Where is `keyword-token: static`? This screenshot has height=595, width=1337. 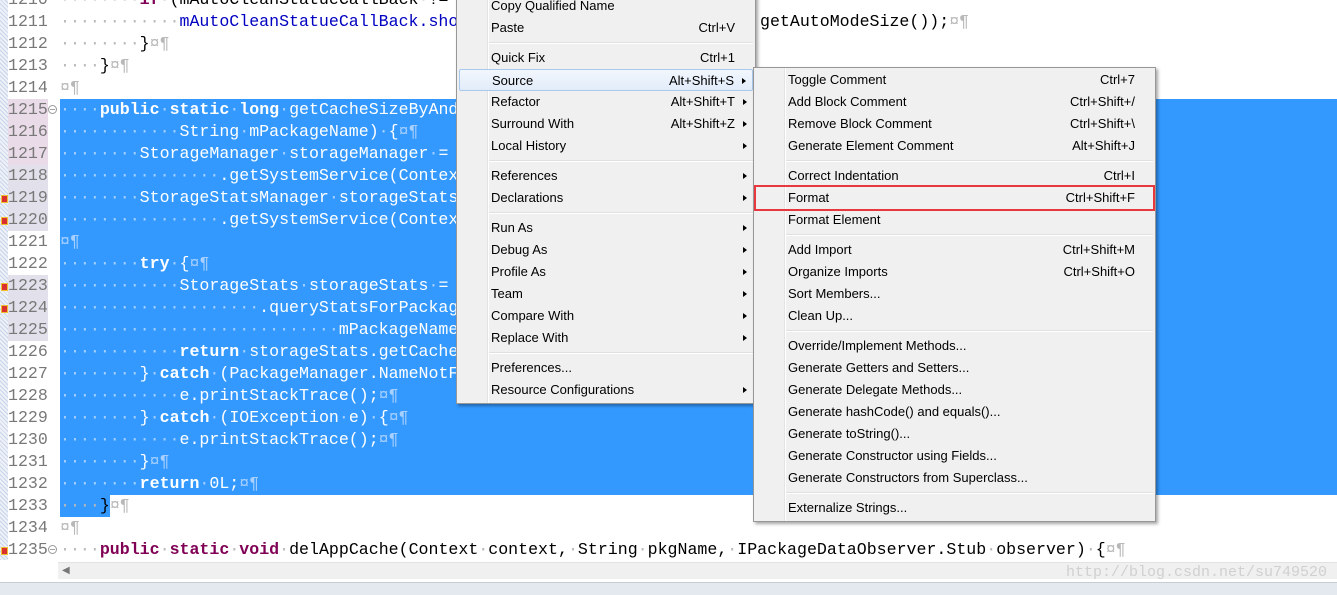 keyword-token: static is located at coordinates (199, 549).